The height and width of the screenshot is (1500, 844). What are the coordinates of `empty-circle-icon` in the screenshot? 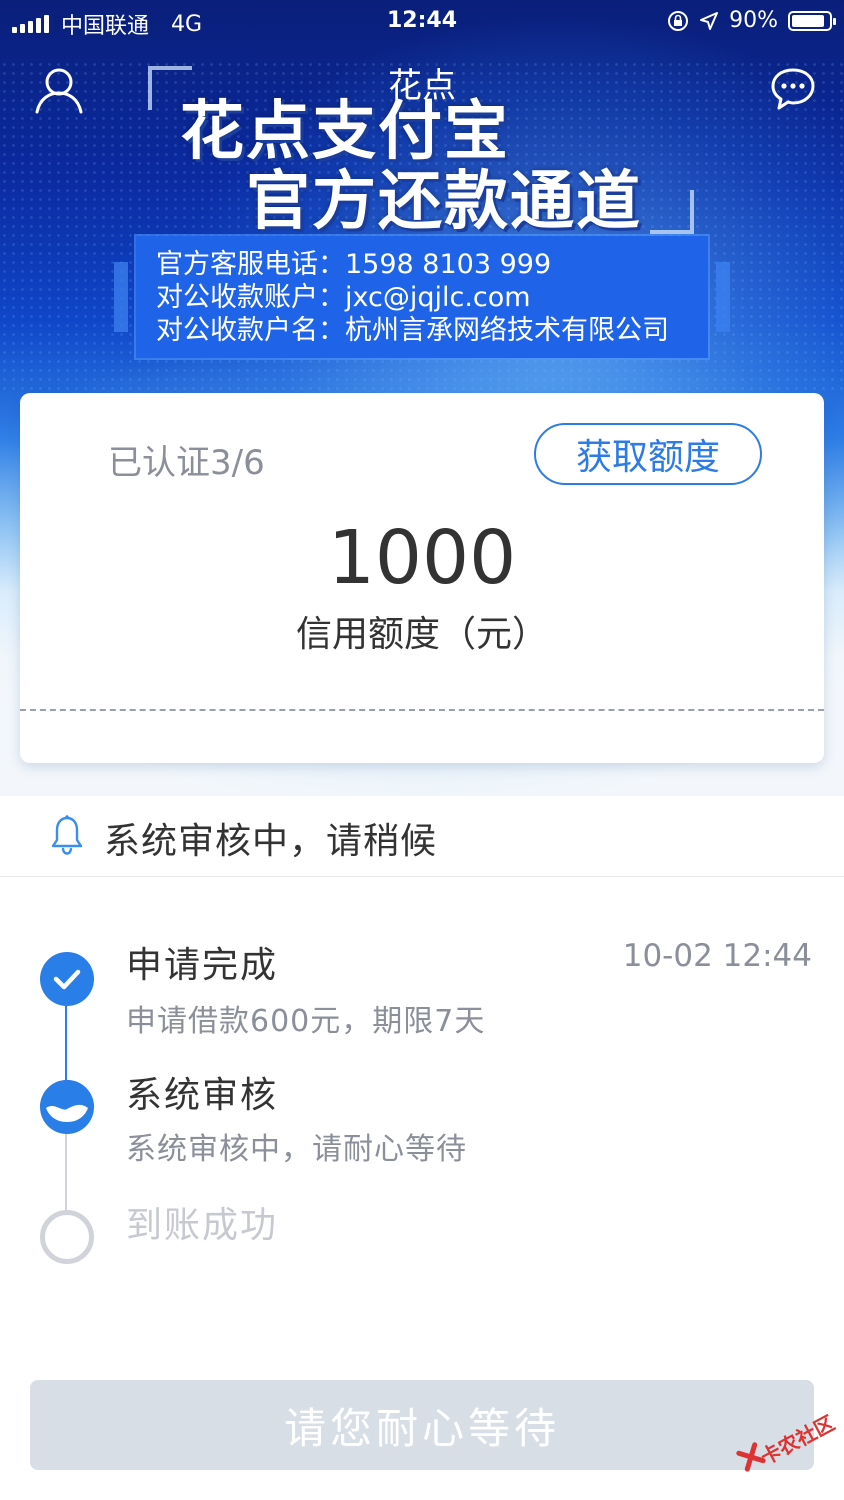 It's located at (67, 1237).